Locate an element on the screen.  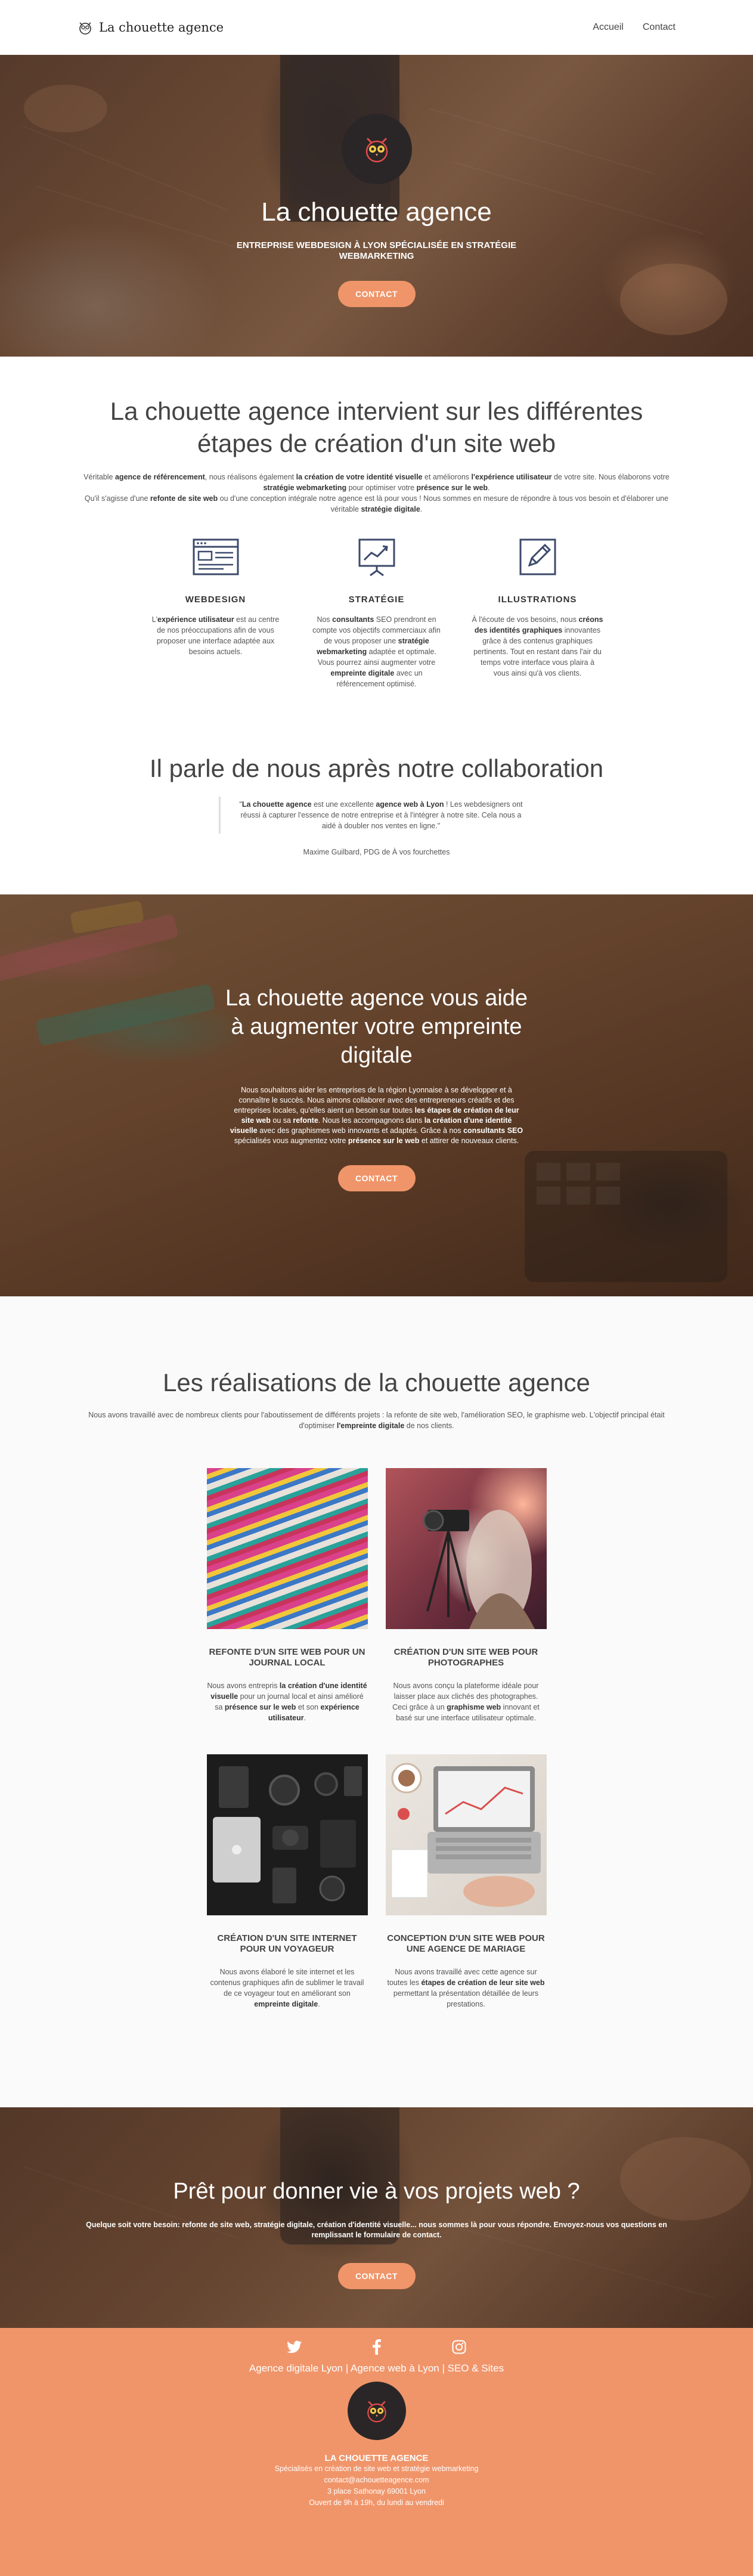
strategy-icon is located at coordinates (376, 558).